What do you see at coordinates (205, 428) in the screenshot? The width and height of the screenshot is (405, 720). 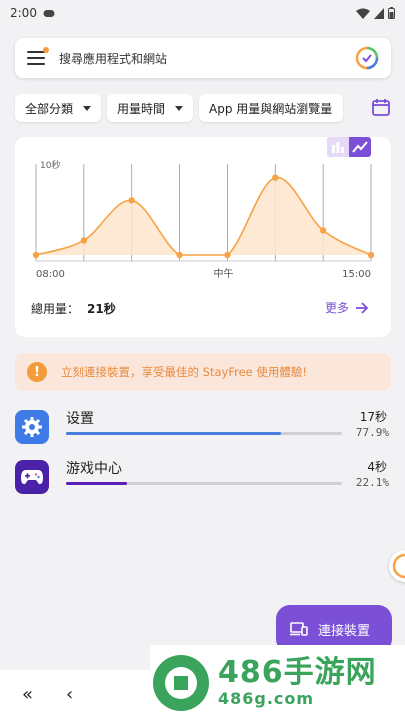 I see `app-row-settings: 设置 17秒 77.9%` at bounding box center [205, 428].